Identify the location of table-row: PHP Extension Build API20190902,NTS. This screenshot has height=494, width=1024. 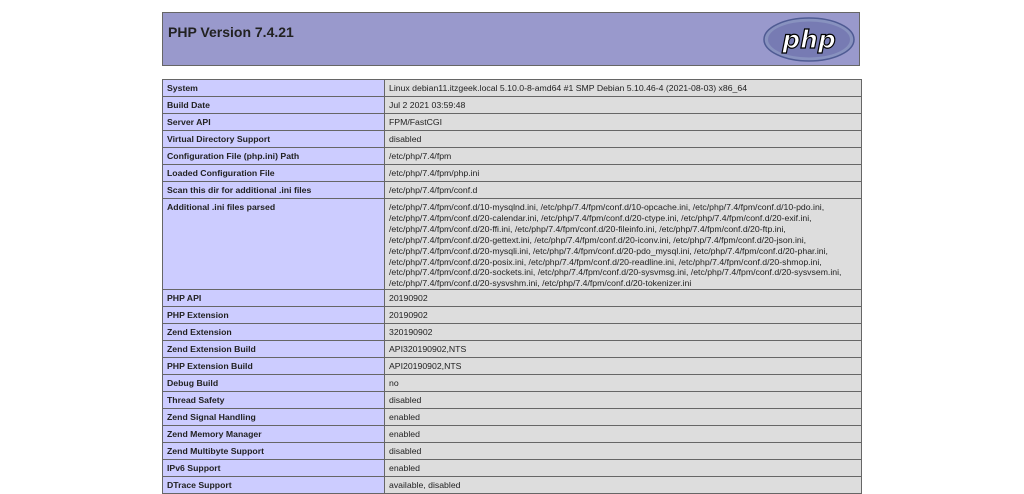
(512, 366).